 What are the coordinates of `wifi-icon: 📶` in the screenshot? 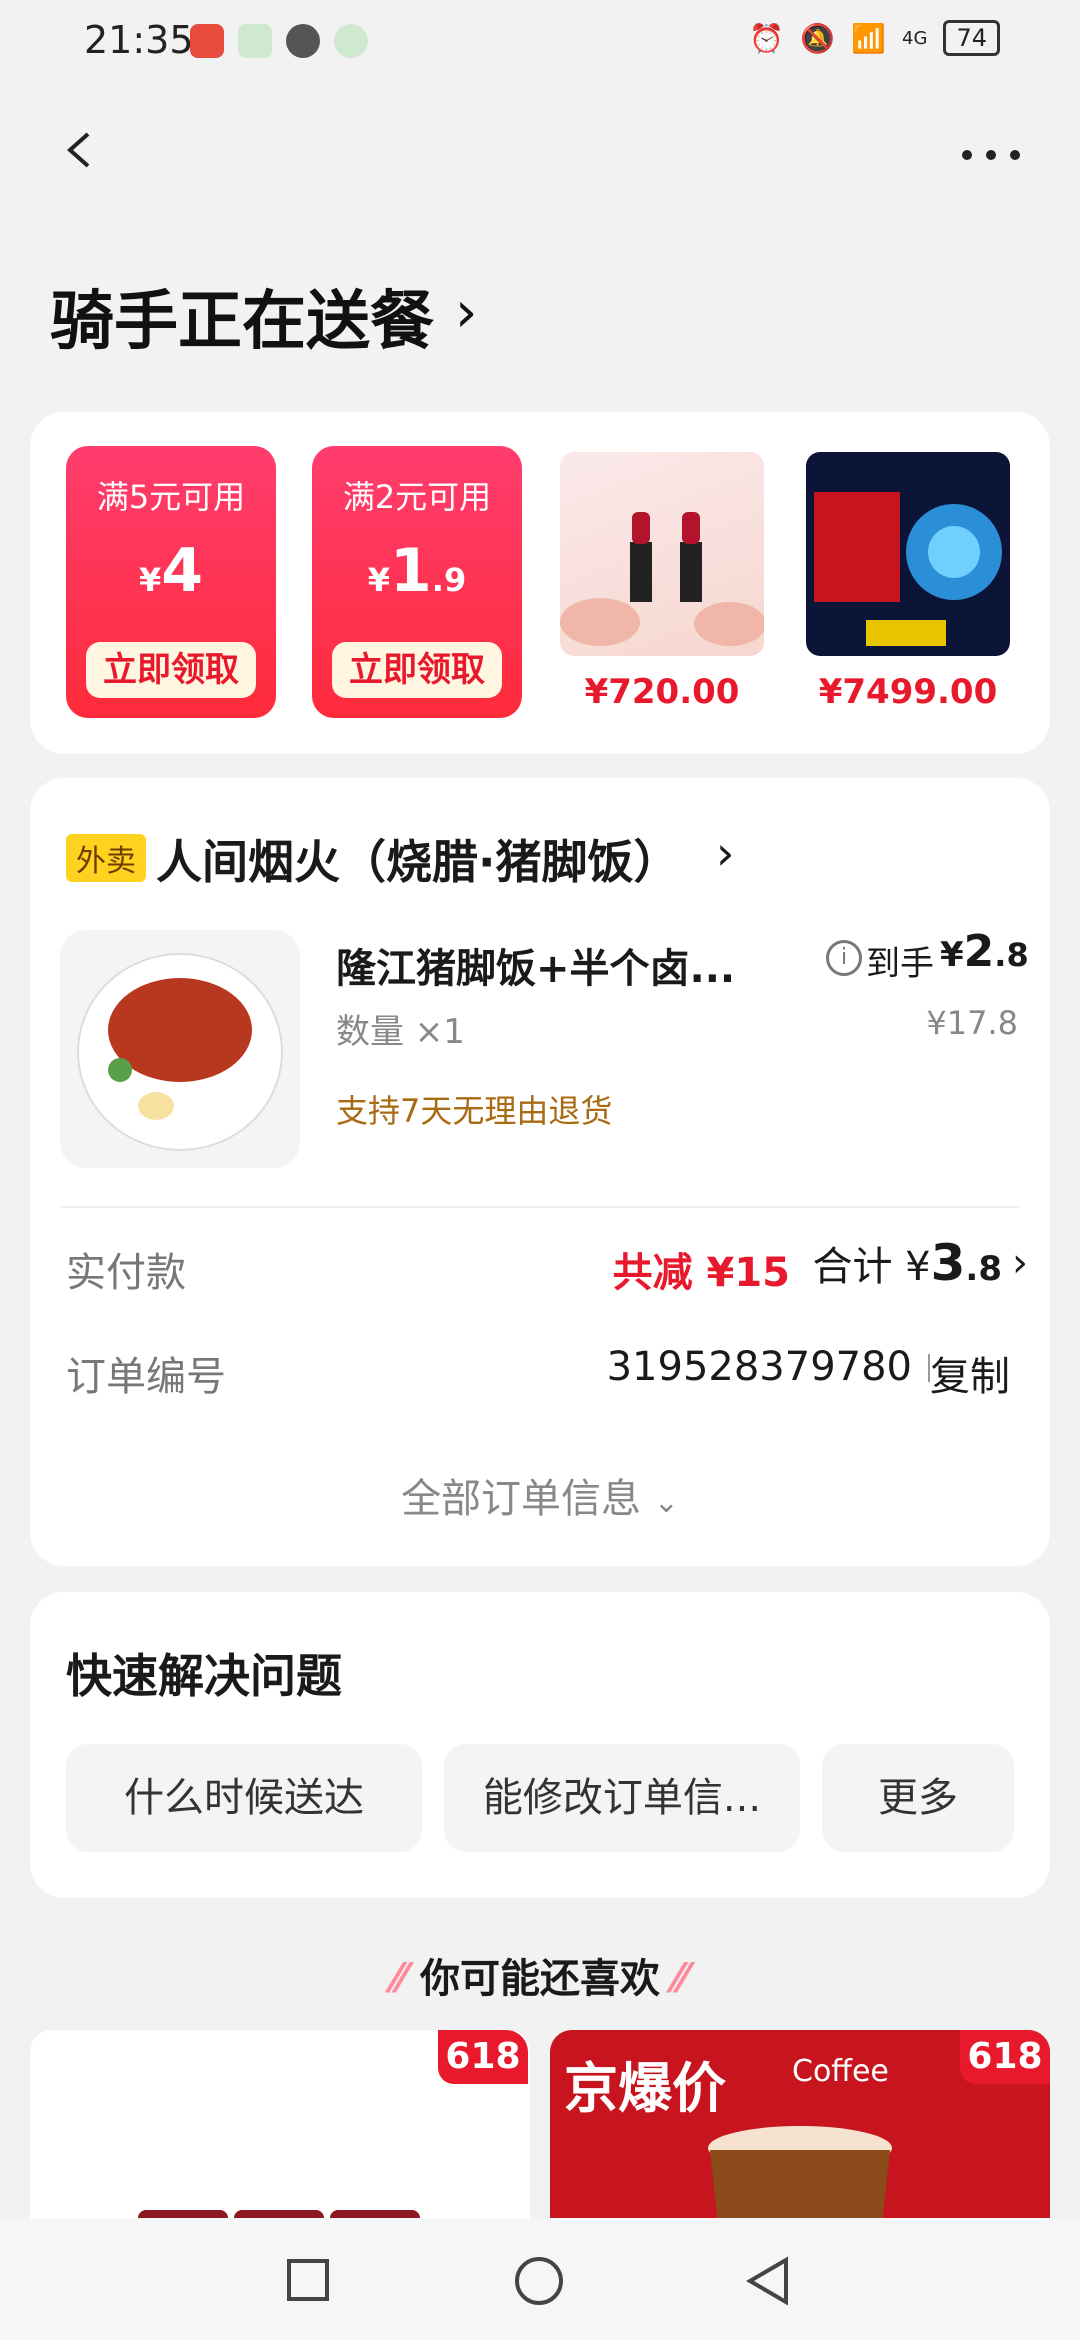 It's located at (869, 38).